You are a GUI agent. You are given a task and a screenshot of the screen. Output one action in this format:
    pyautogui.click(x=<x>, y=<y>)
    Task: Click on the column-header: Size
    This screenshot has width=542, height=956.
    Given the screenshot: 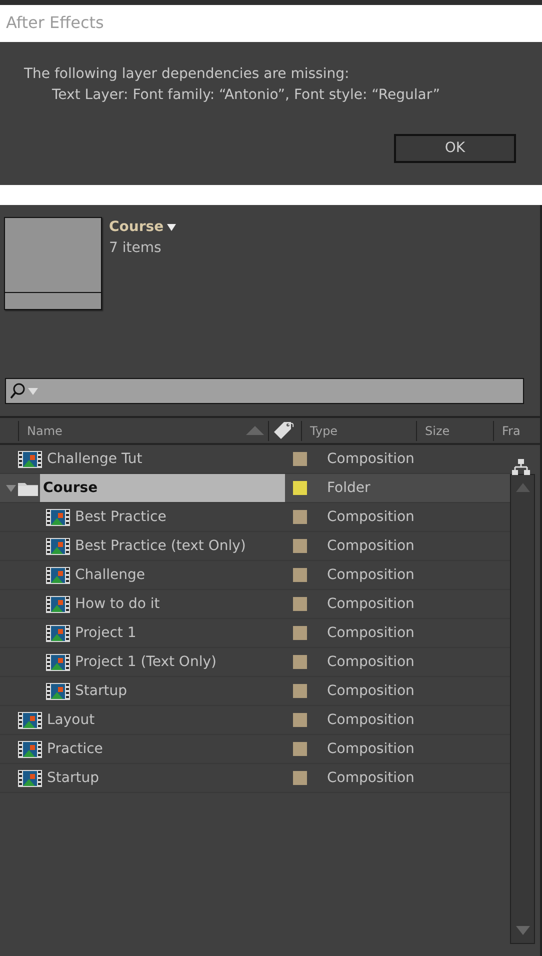 What is the action you would take?
    pyautogui.click(x=437, y=431)
    